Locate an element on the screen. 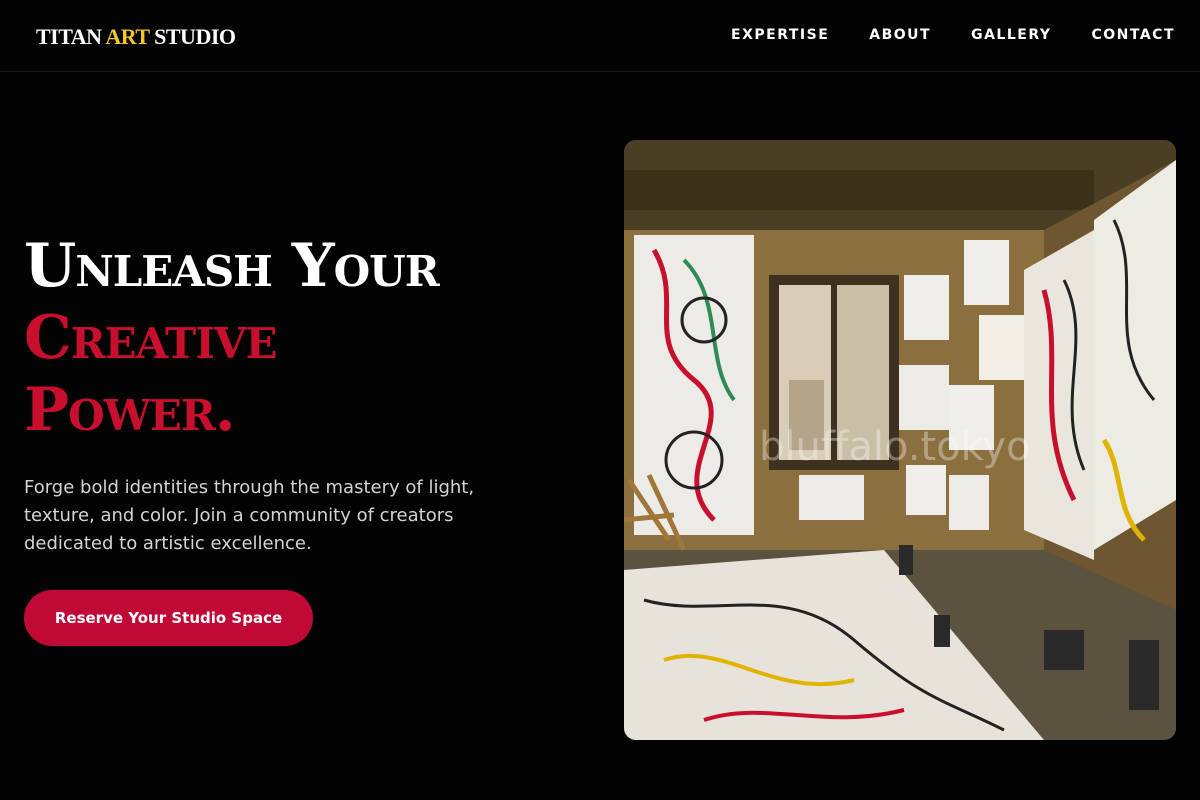 This screenshot has width=1200, height=800. headline-line-3: Power. is located at coordinates (130, 410).